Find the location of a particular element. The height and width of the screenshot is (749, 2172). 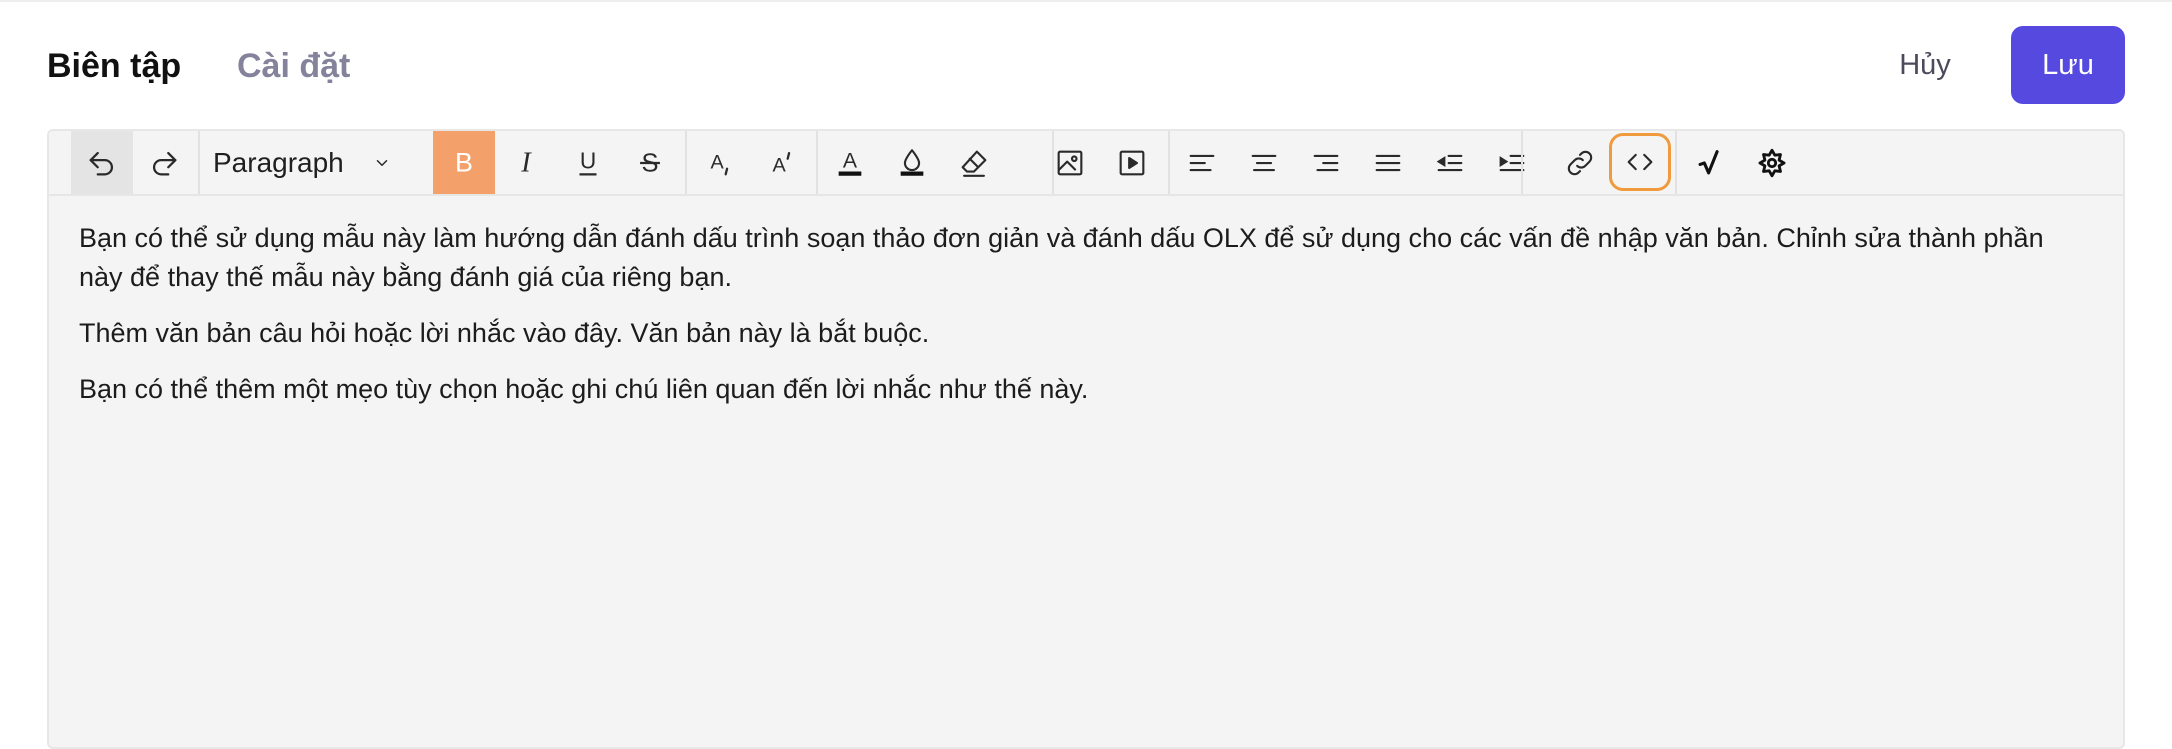

bold-button: B is located at coordinates (464, 162).